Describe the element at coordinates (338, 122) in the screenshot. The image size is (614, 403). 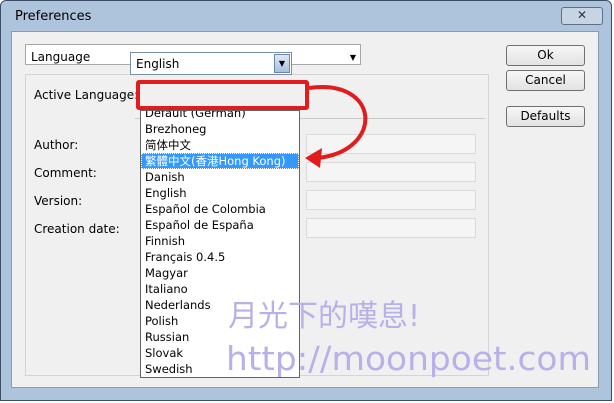
I see `annotation-arrow-curve` at that location.